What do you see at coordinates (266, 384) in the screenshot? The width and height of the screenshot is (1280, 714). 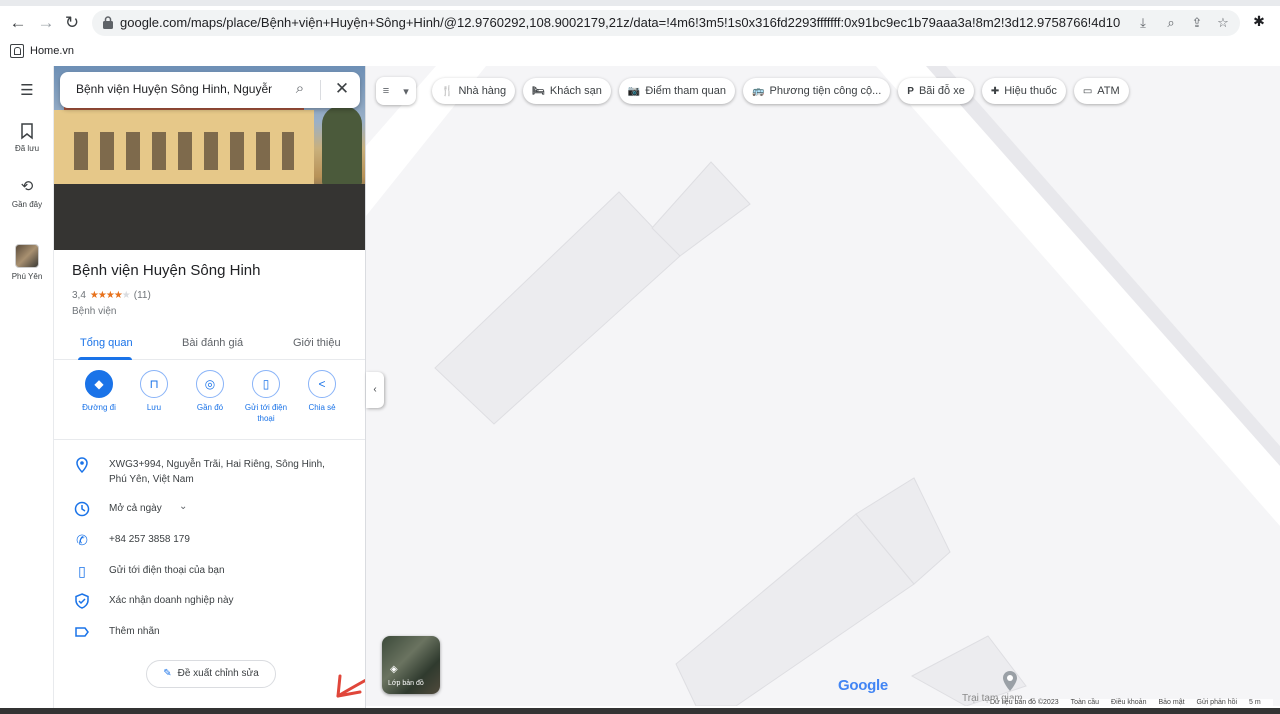 I see `send-to-phone-icon: ▯` at bounding box center [266, 384].